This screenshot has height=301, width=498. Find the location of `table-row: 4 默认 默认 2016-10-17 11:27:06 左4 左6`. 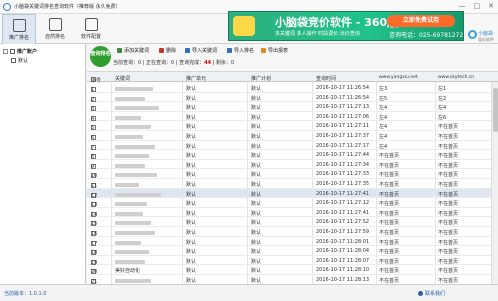

table-row: 4 默认 默认 2016-10-17 11:27:06 左4 左6 is located at coordinates (292, 117).